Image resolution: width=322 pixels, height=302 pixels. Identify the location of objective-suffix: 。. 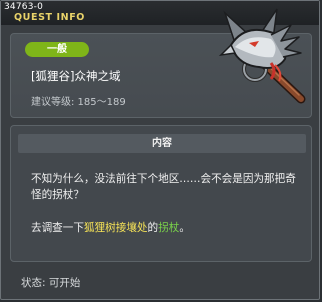
(184, 228).